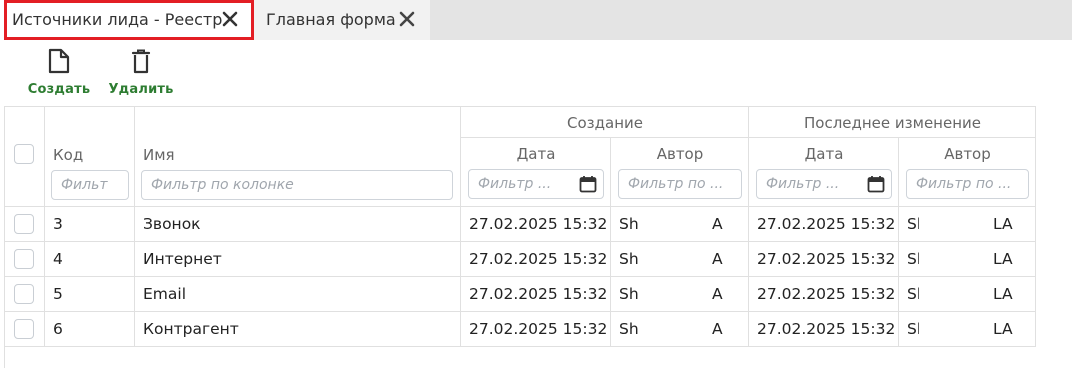 The height and width of the screenshot is (368, 1072). I want to click on code-value: 4, so click(58, 259).